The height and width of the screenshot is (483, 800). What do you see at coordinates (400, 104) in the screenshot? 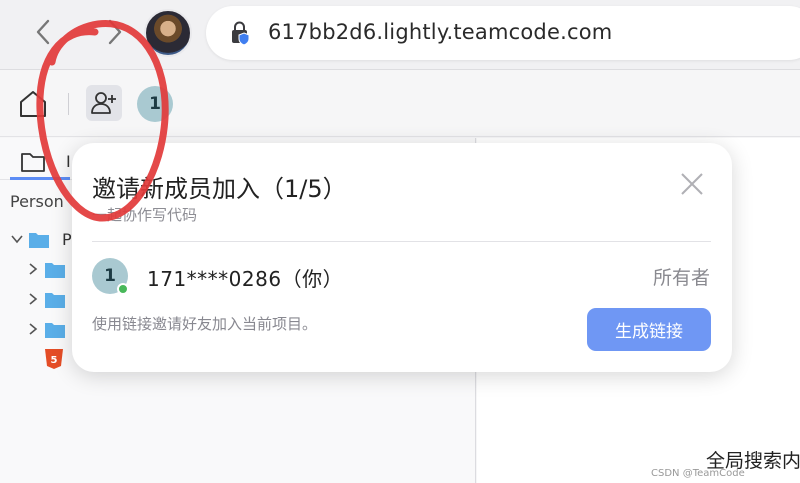
I see `app-toolbar: 1` at bounding box center [400, 104].